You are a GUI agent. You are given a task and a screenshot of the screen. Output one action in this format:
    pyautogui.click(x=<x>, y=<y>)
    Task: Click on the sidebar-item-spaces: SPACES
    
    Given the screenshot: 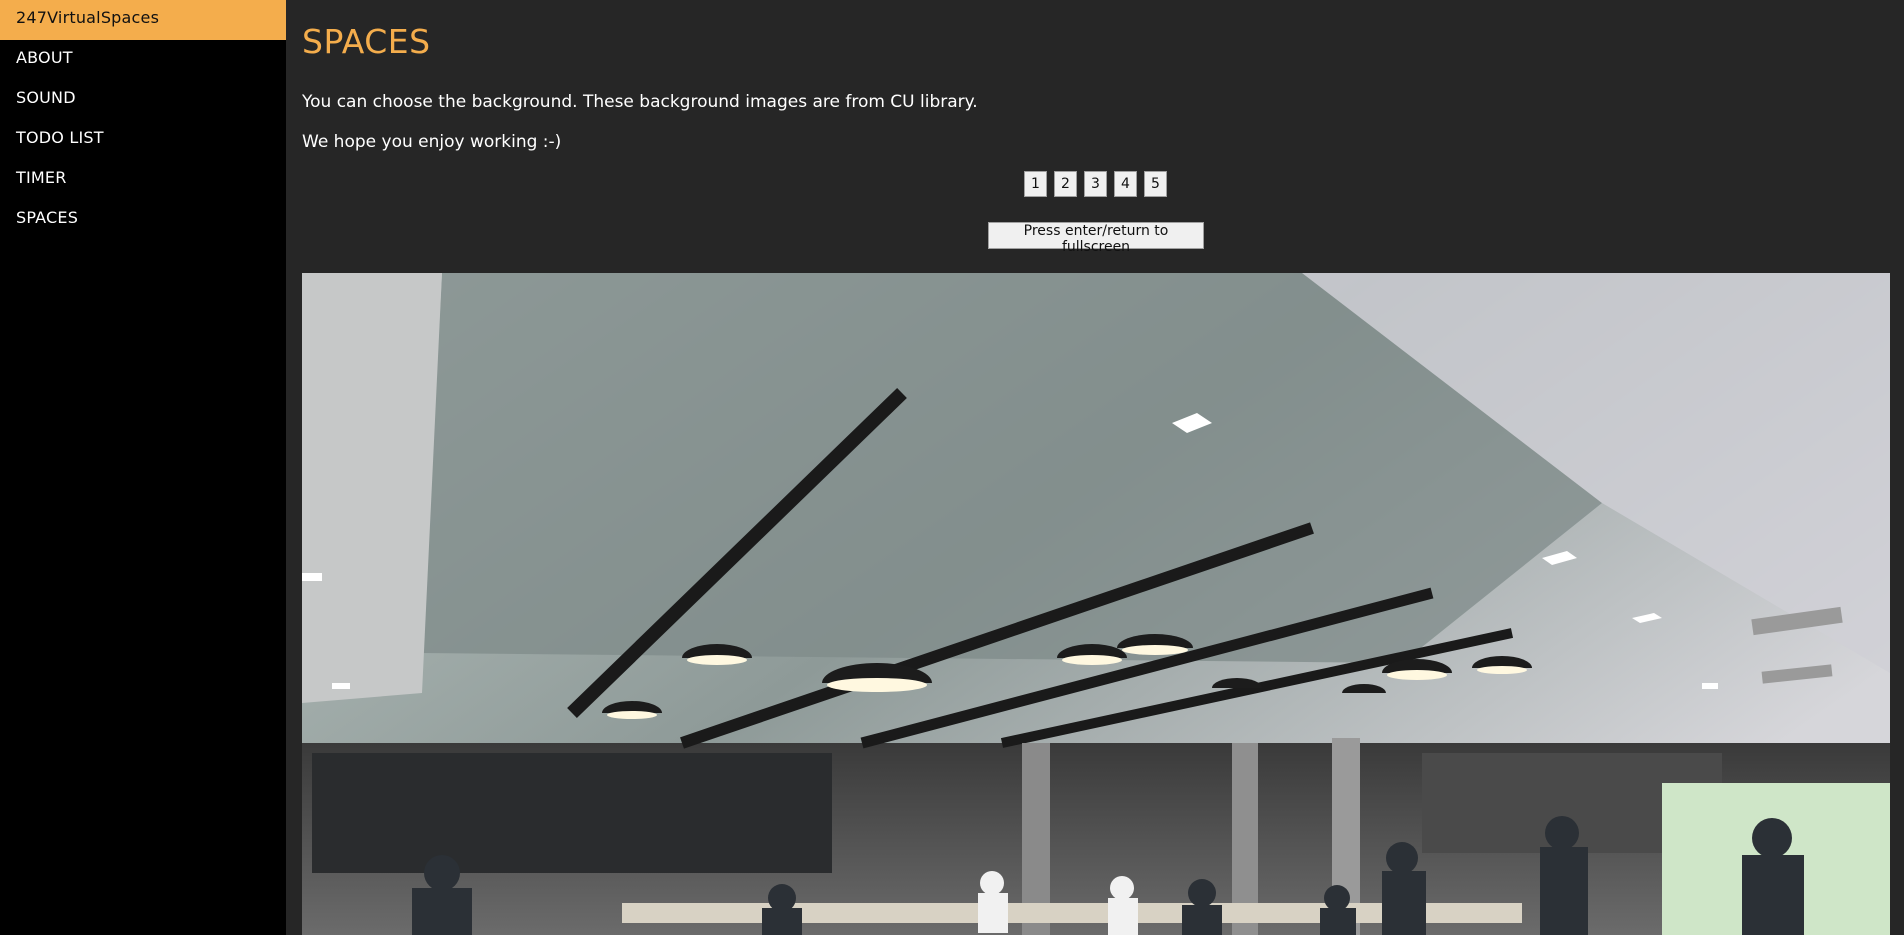 What is the action you would take?
    pyautogui.click(x=143, y=220)
    